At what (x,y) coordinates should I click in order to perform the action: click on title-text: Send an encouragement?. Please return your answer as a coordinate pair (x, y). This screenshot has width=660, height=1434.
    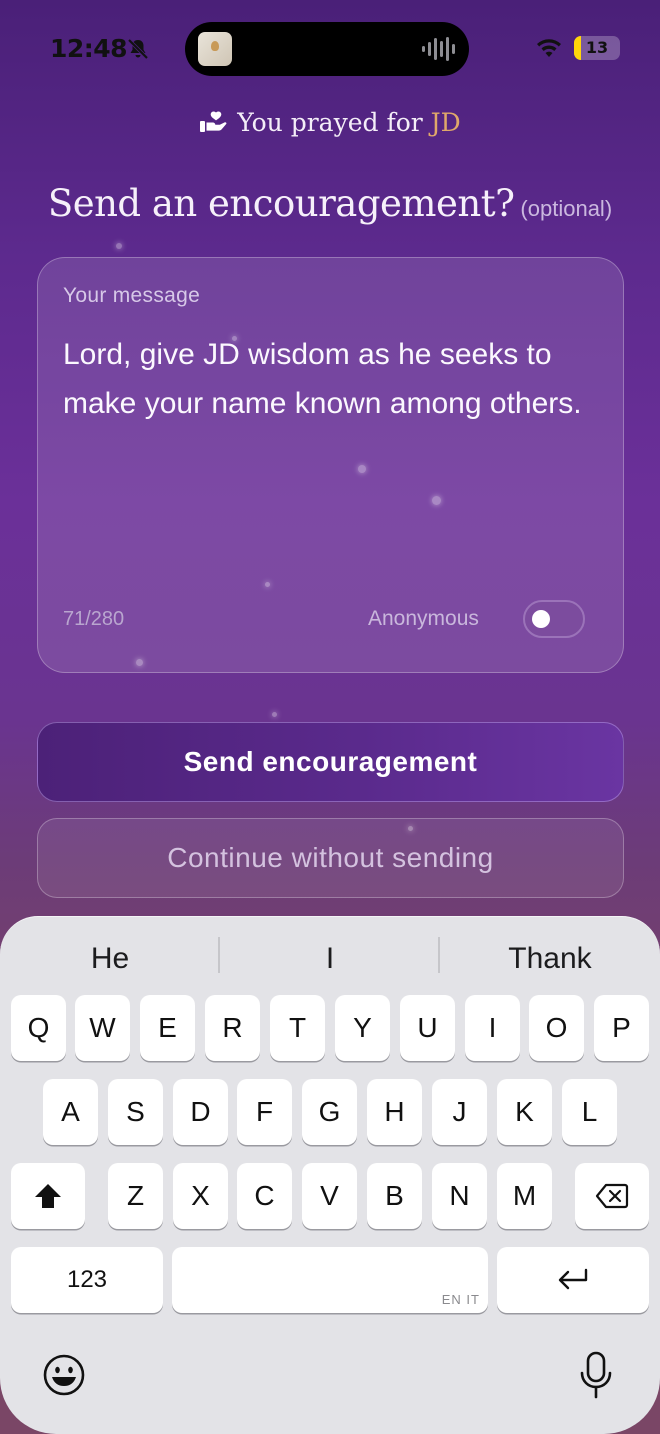
    Looking at the image, I should click on (281, 203).